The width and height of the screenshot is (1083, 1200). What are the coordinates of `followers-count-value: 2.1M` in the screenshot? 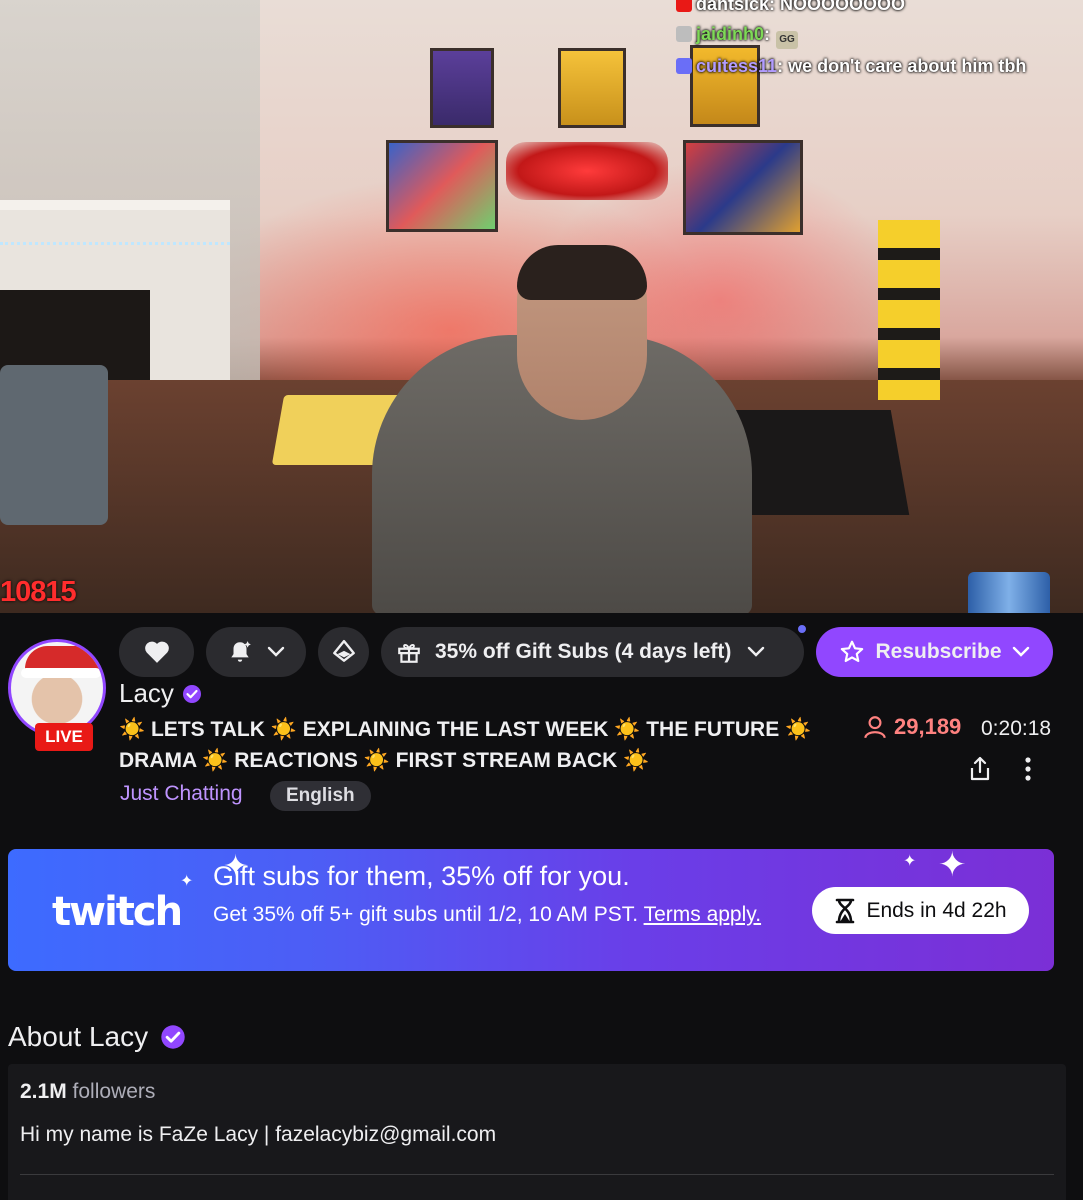 It's located at (43, 1091).